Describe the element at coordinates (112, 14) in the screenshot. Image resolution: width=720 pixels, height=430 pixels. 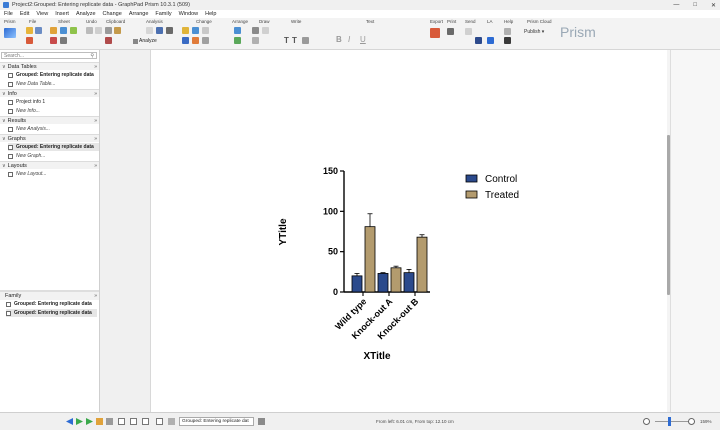
I see `menu-change: Change` at that location.